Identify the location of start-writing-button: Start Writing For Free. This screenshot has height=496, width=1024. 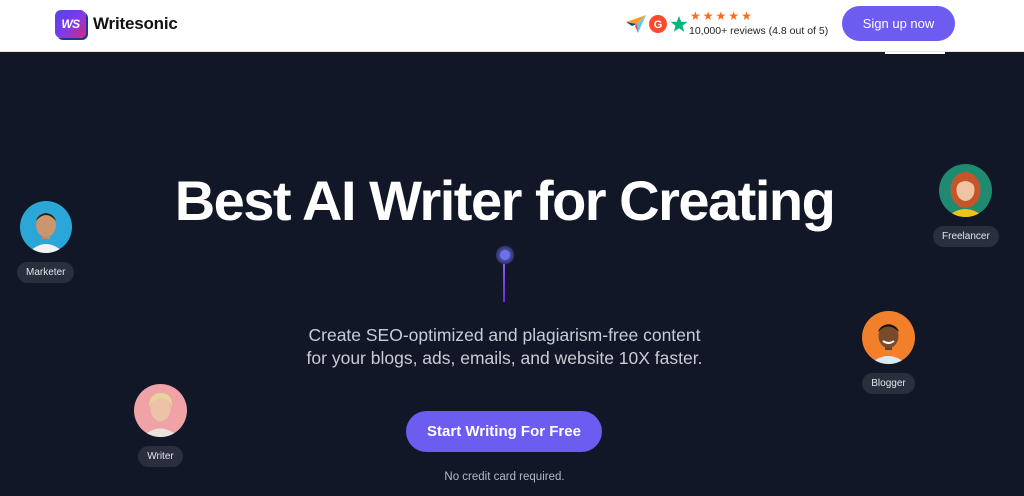
(504, 431).